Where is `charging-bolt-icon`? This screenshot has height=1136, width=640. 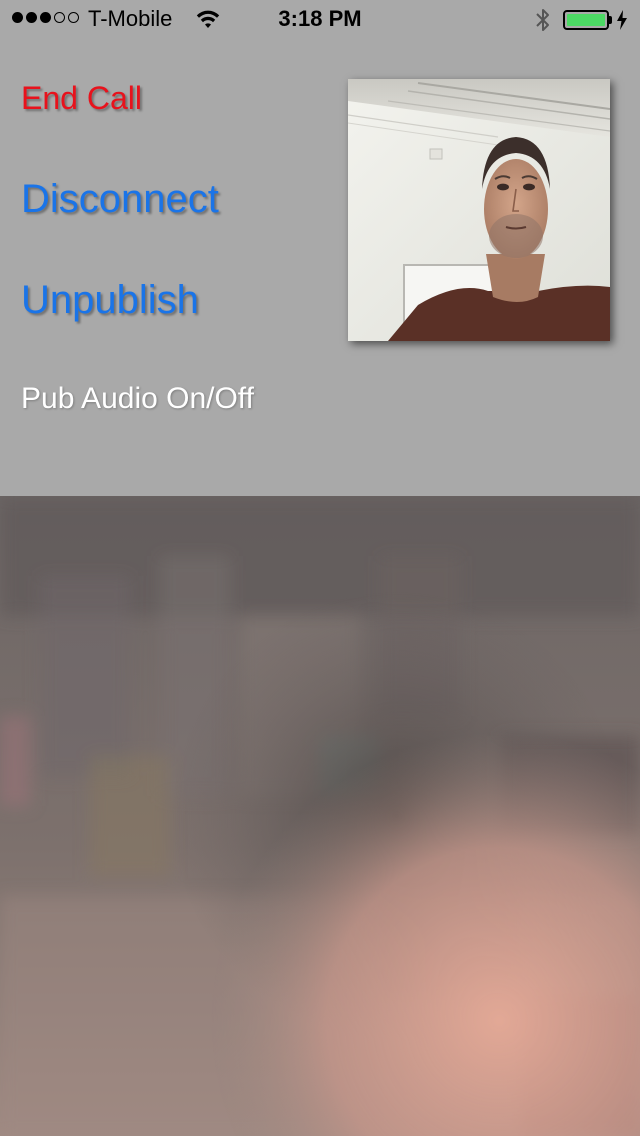
charging-bolt-icon is located at coordinates (622, 20).